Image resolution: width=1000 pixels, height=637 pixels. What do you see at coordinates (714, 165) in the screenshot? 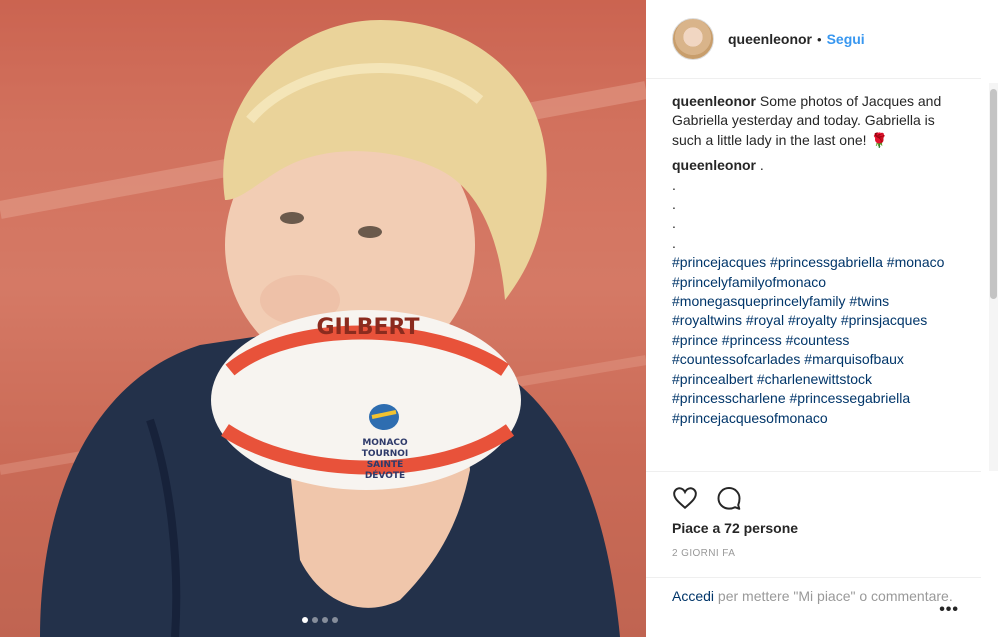
I see `comment-username: queenleonor` at bounding box center [714, 165].